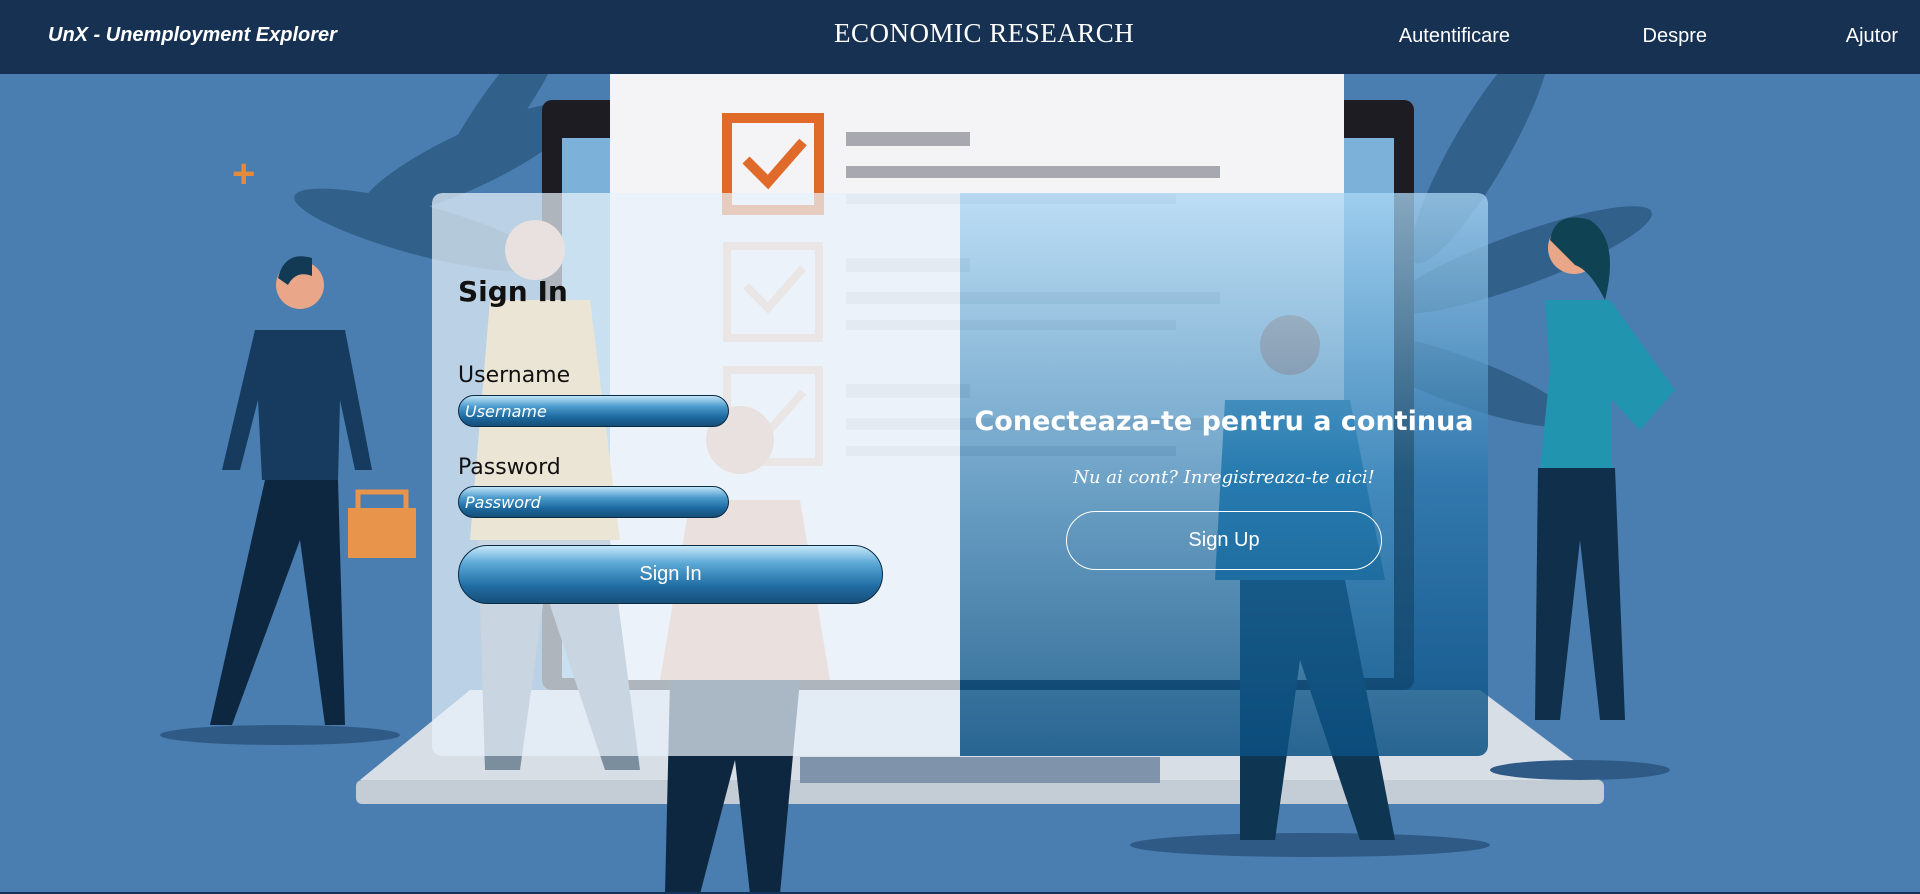 This screenshot has width=1920, height=894. What do you see at coordinates (244, 174) in the screenshot?
I see `plus-decoration-icon: +` at bounding box center [244, 174].